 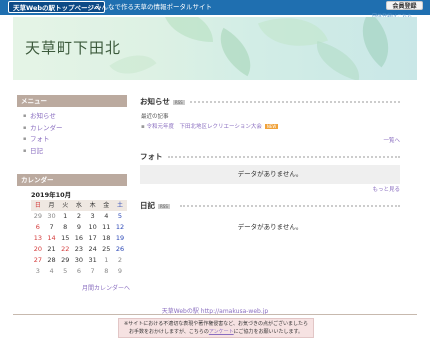 What do you see at coordinates (106, 249) in the screenshot?
I see `calendar-day: 25` at bounding box center [106, 249].